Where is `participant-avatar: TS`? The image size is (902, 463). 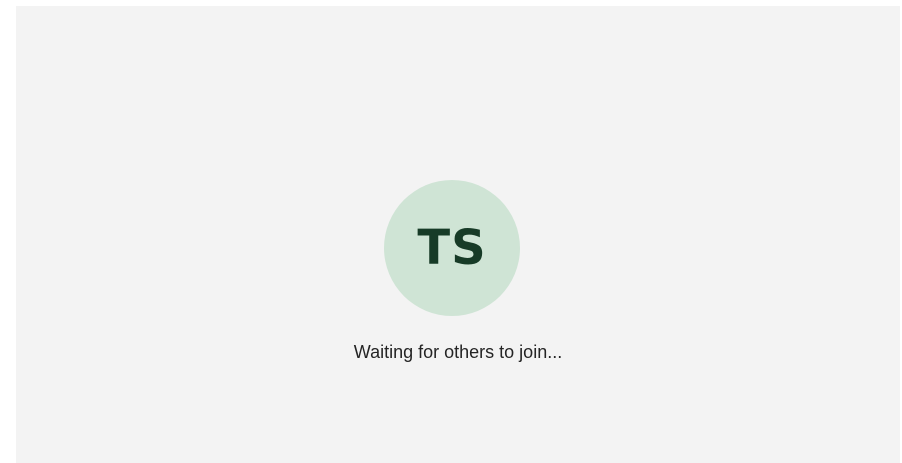 participant-avatar: TS is located at coordinates (452, 248).